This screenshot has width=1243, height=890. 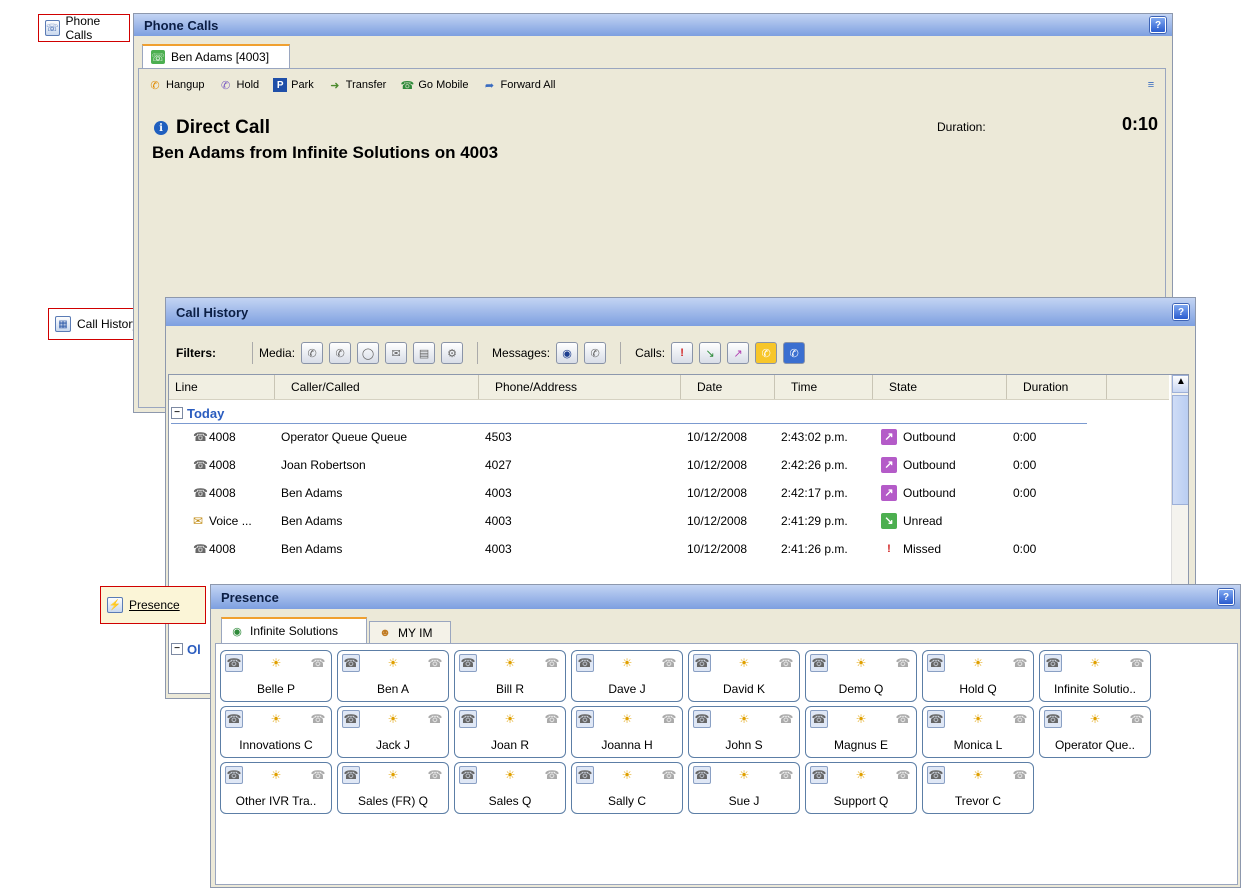 What do you see at coordinates (629, 413) in the screenshot?
I see `group-today: − Today` at bounding box center [629, 413].